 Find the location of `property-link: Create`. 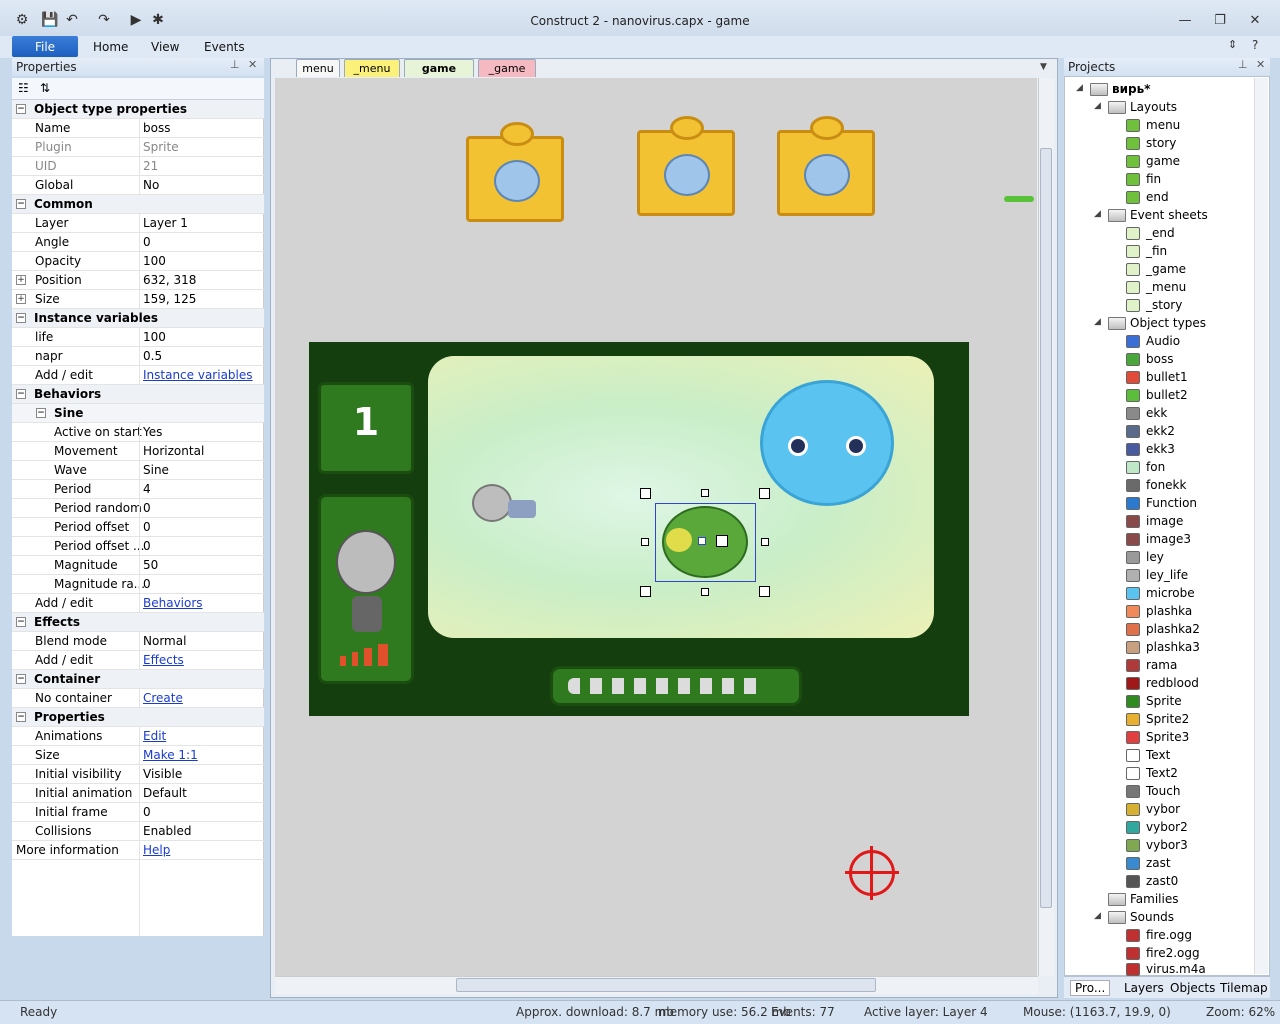

property-link: Create is located at coordinates (163, 698).